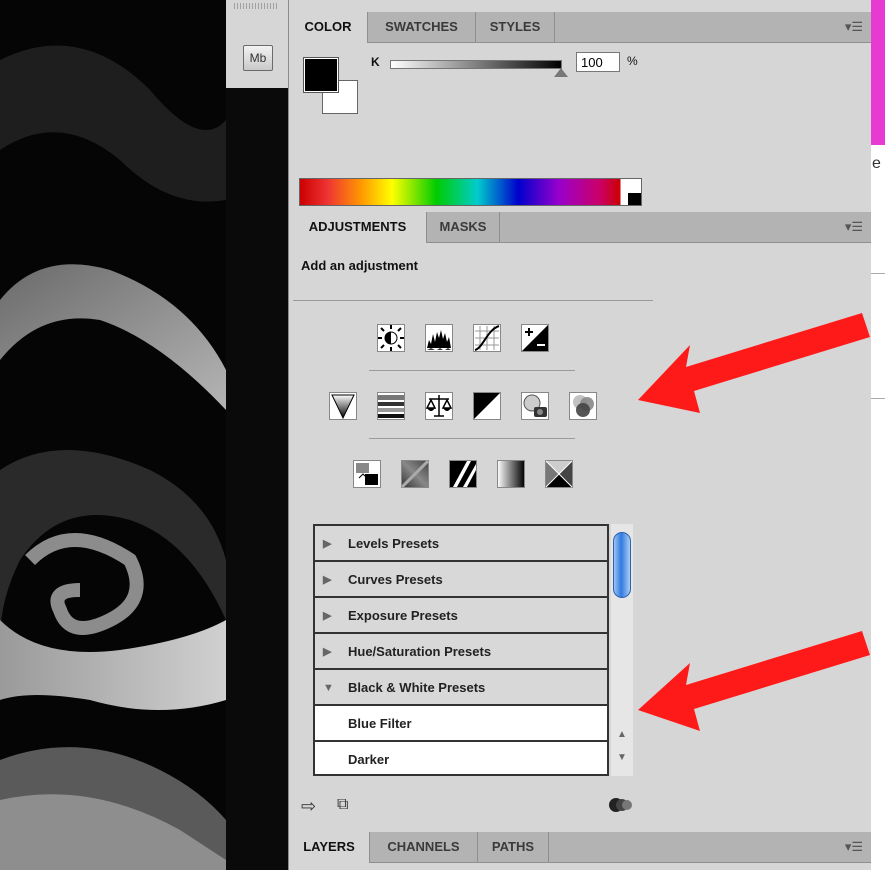 The image size is (885, 870). I want to click on foreground-color-swatch, so click(321, 75).